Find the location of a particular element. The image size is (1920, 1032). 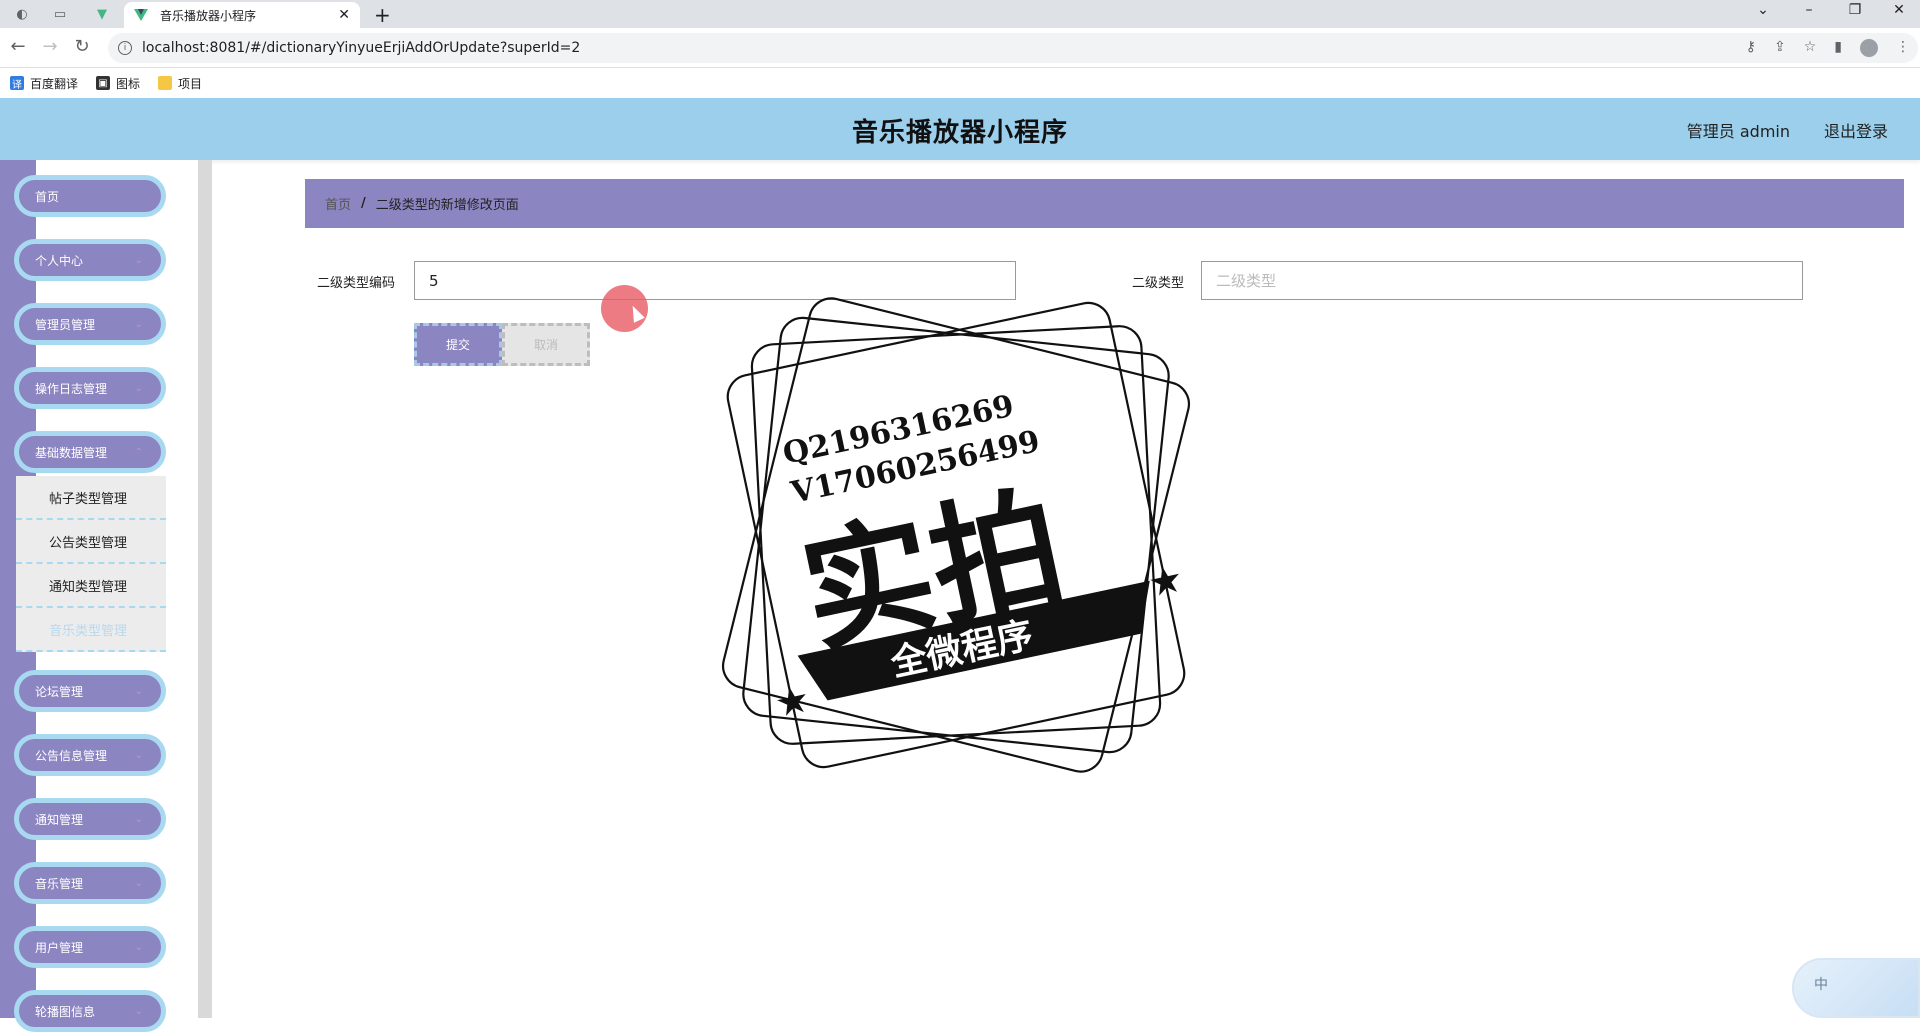

sidebar-item-home: 首页 is located at coordinates (90, 196).